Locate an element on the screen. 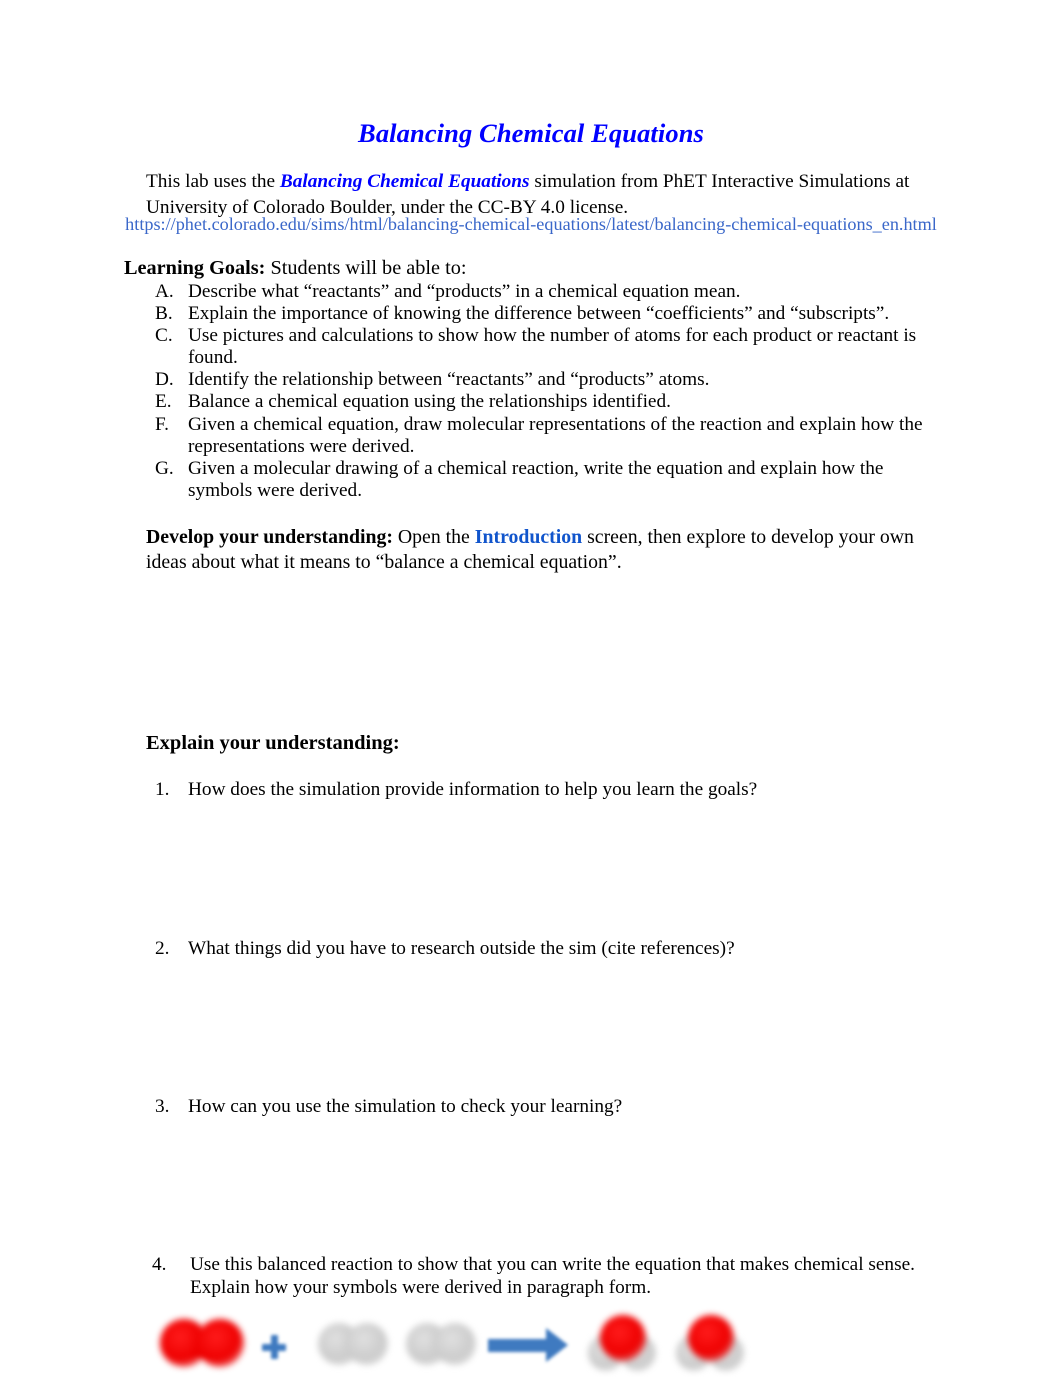  list-marker: F. is located at coordinates (162, 424).